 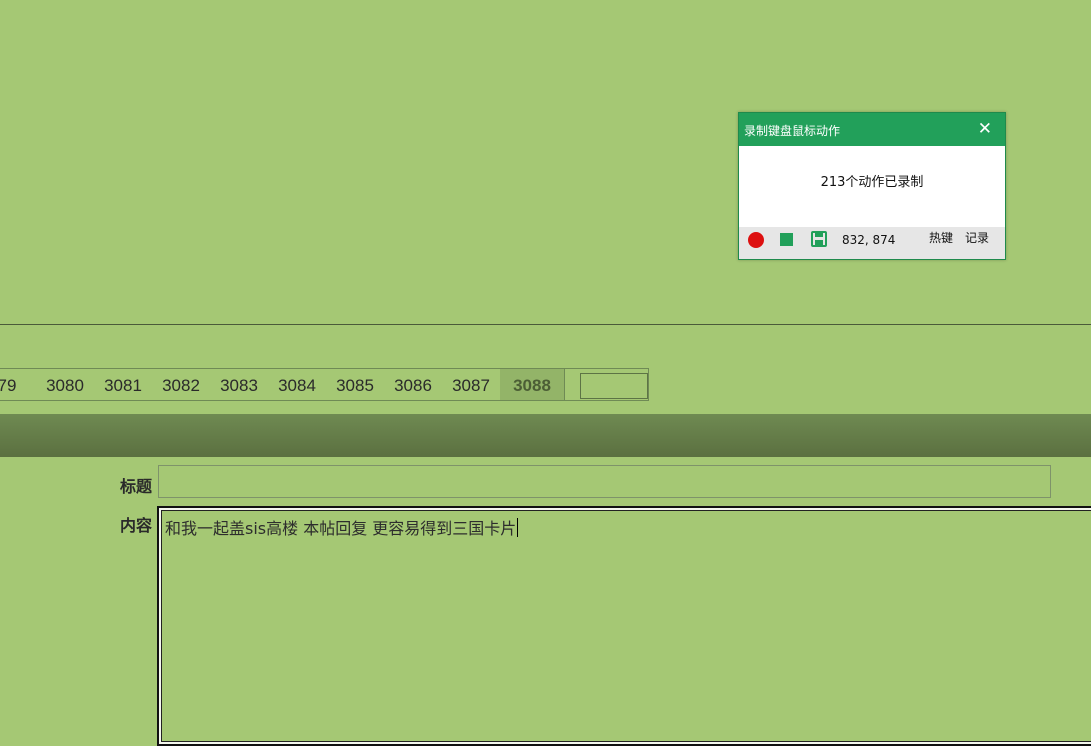 I want to click on recorder-titlebar: 录制键盘鼠标动作 ✕, so click(x=872, y=129).